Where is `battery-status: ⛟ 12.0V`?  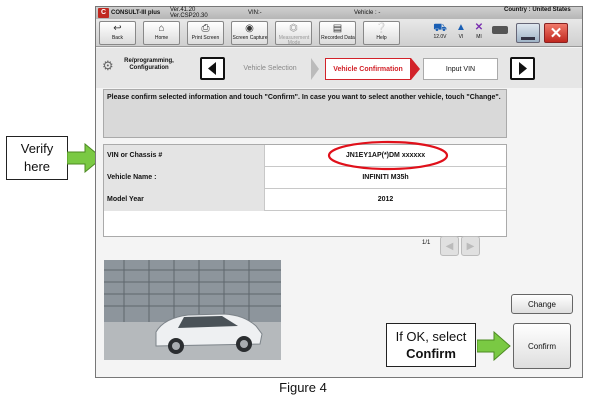
battery-status: ⛟ 12.0V is located at coordinates (440, 31).